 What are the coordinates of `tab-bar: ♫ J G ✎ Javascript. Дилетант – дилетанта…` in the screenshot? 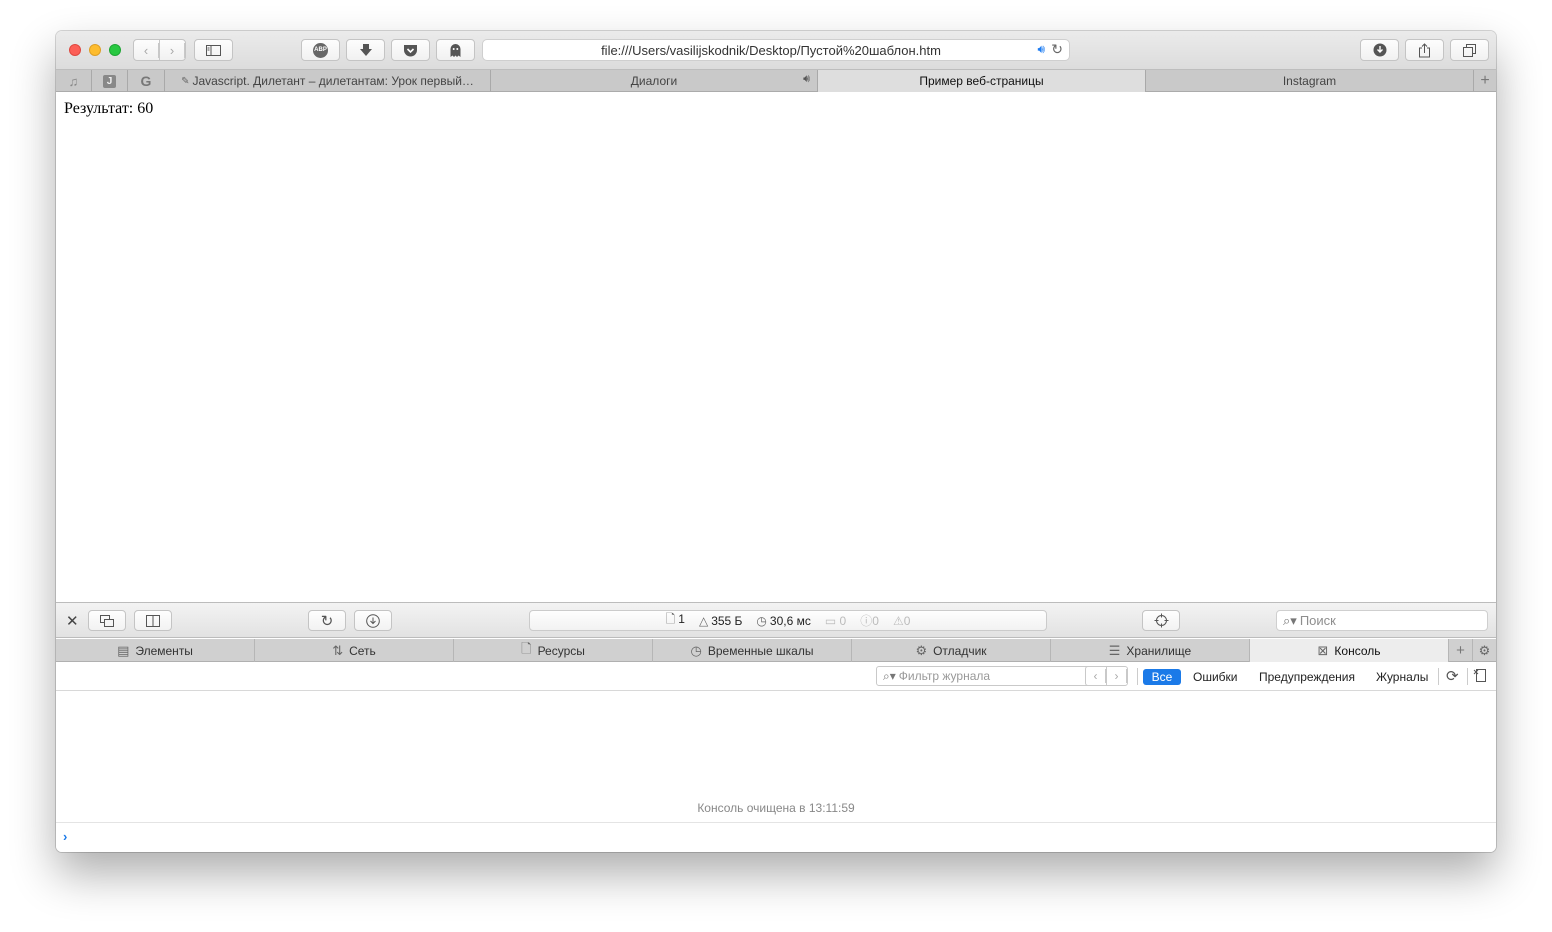 It's located at (776, 81).